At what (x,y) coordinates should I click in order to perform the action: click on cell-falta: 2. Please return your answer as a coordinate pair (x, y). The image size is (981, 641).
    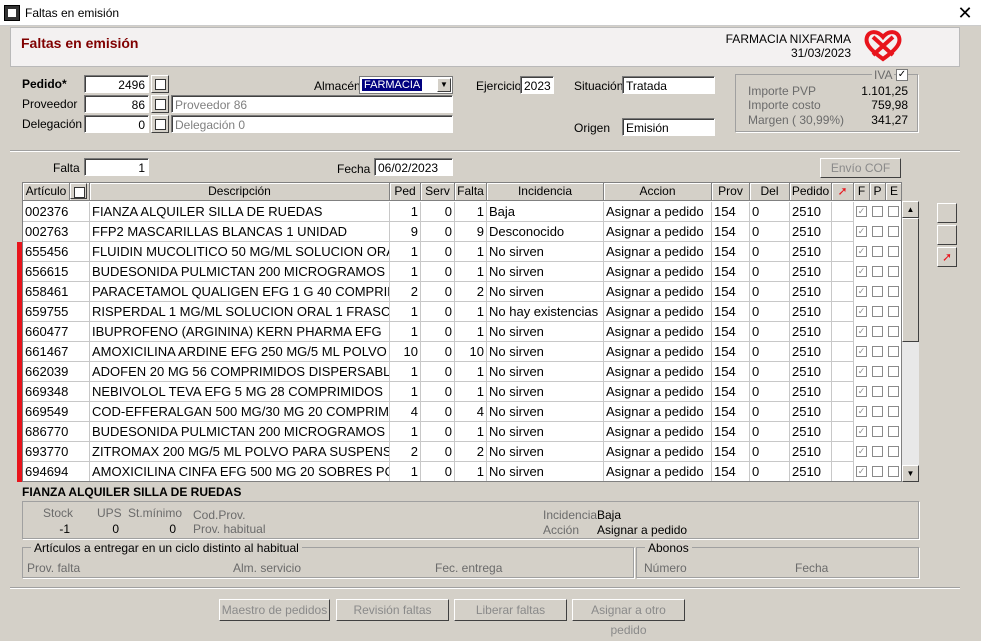
    Looking at the image, I should click on (471, 452).